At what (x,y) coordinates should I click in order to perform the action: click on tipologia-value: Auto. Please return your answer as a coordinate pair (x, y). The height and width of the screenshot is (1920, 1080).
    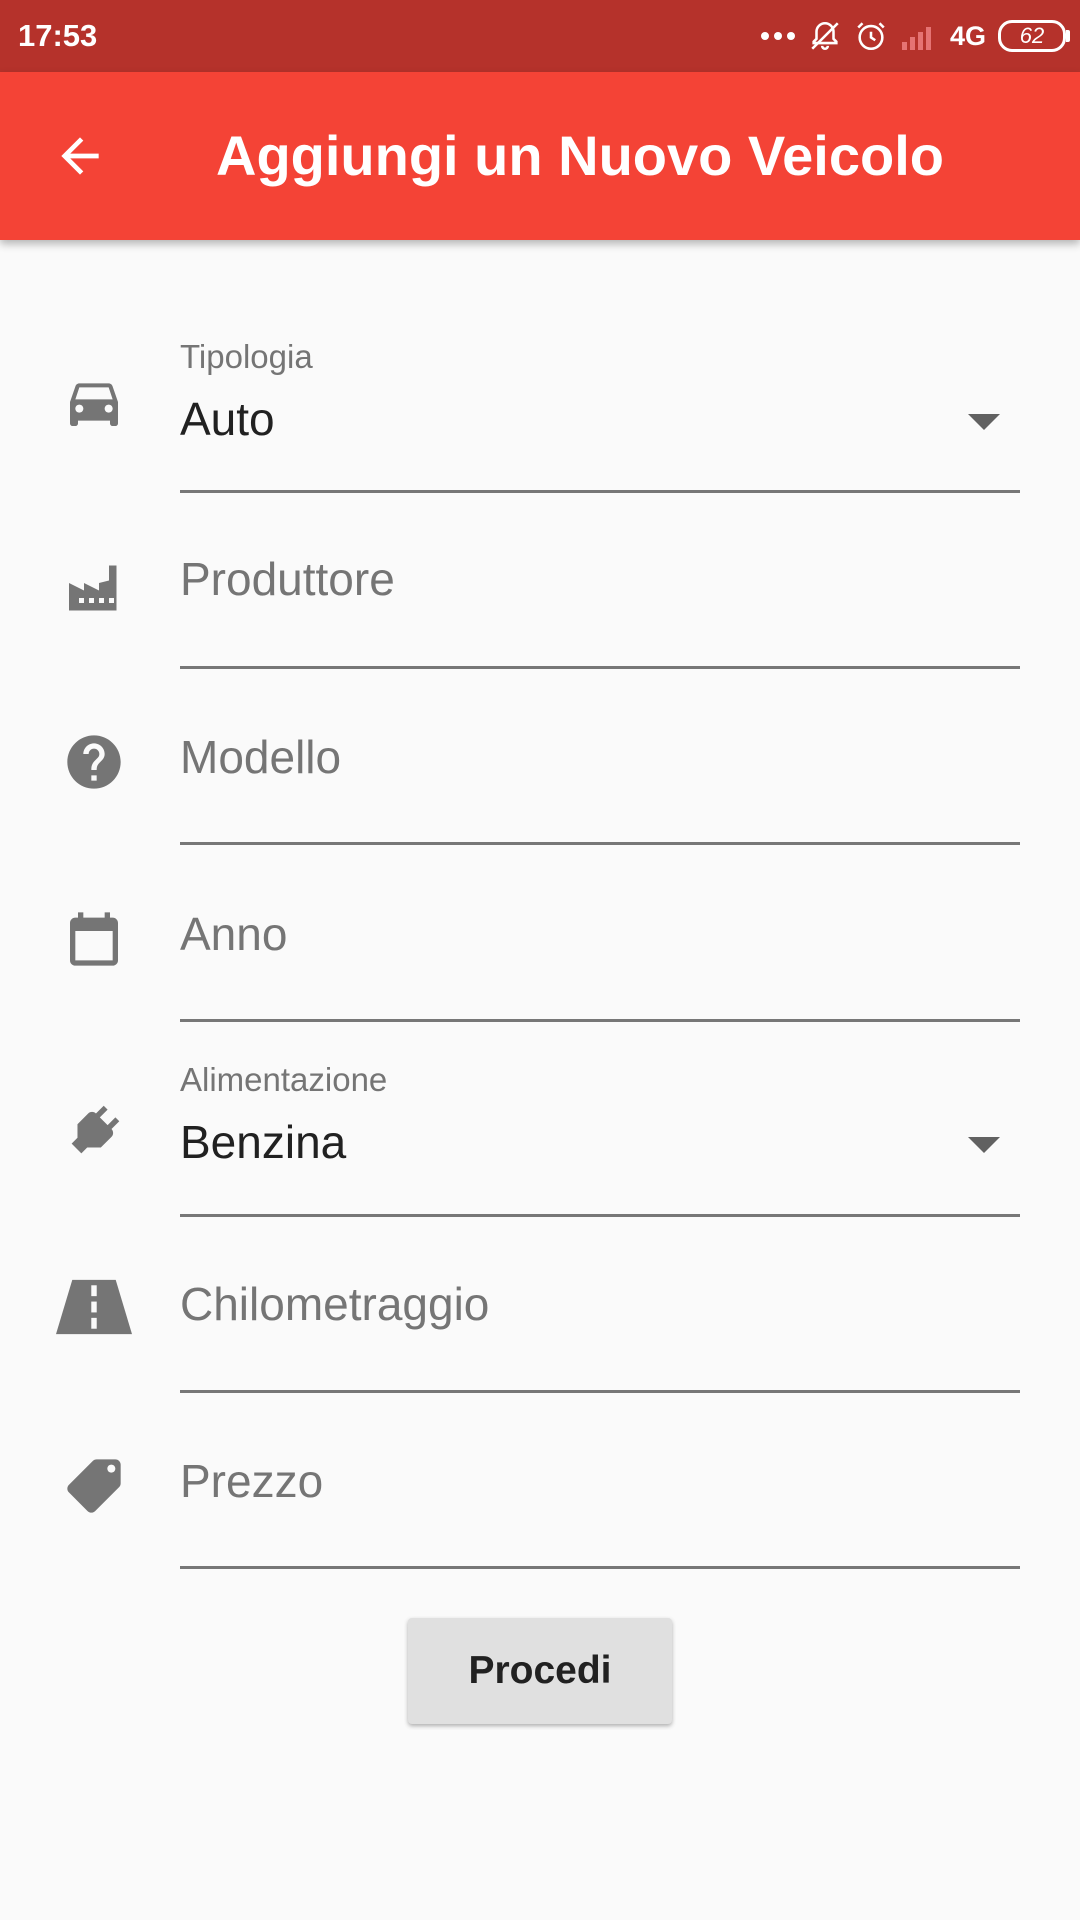
    Looking at the image, I should click on (227, 419).